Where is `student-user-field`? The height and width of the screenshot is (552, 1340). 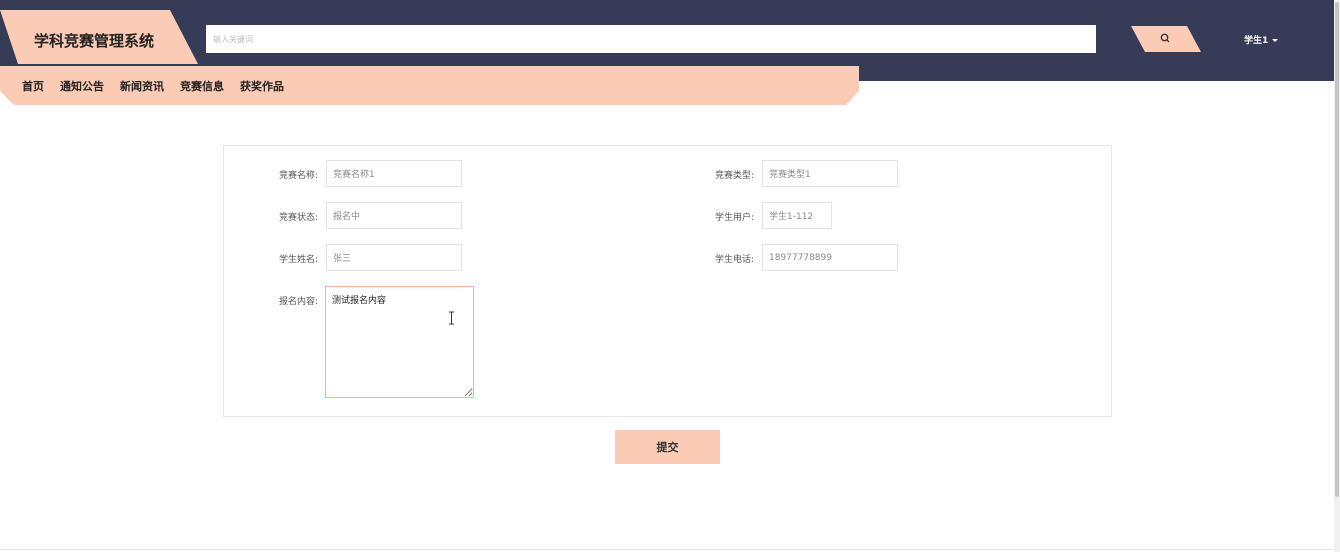 student-user-field is located at coordinates (797, 215).